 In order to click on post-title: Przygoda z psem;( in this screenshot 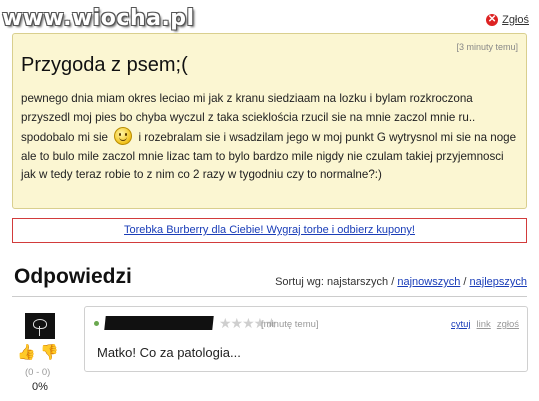, I will do `click(104, 65)`.